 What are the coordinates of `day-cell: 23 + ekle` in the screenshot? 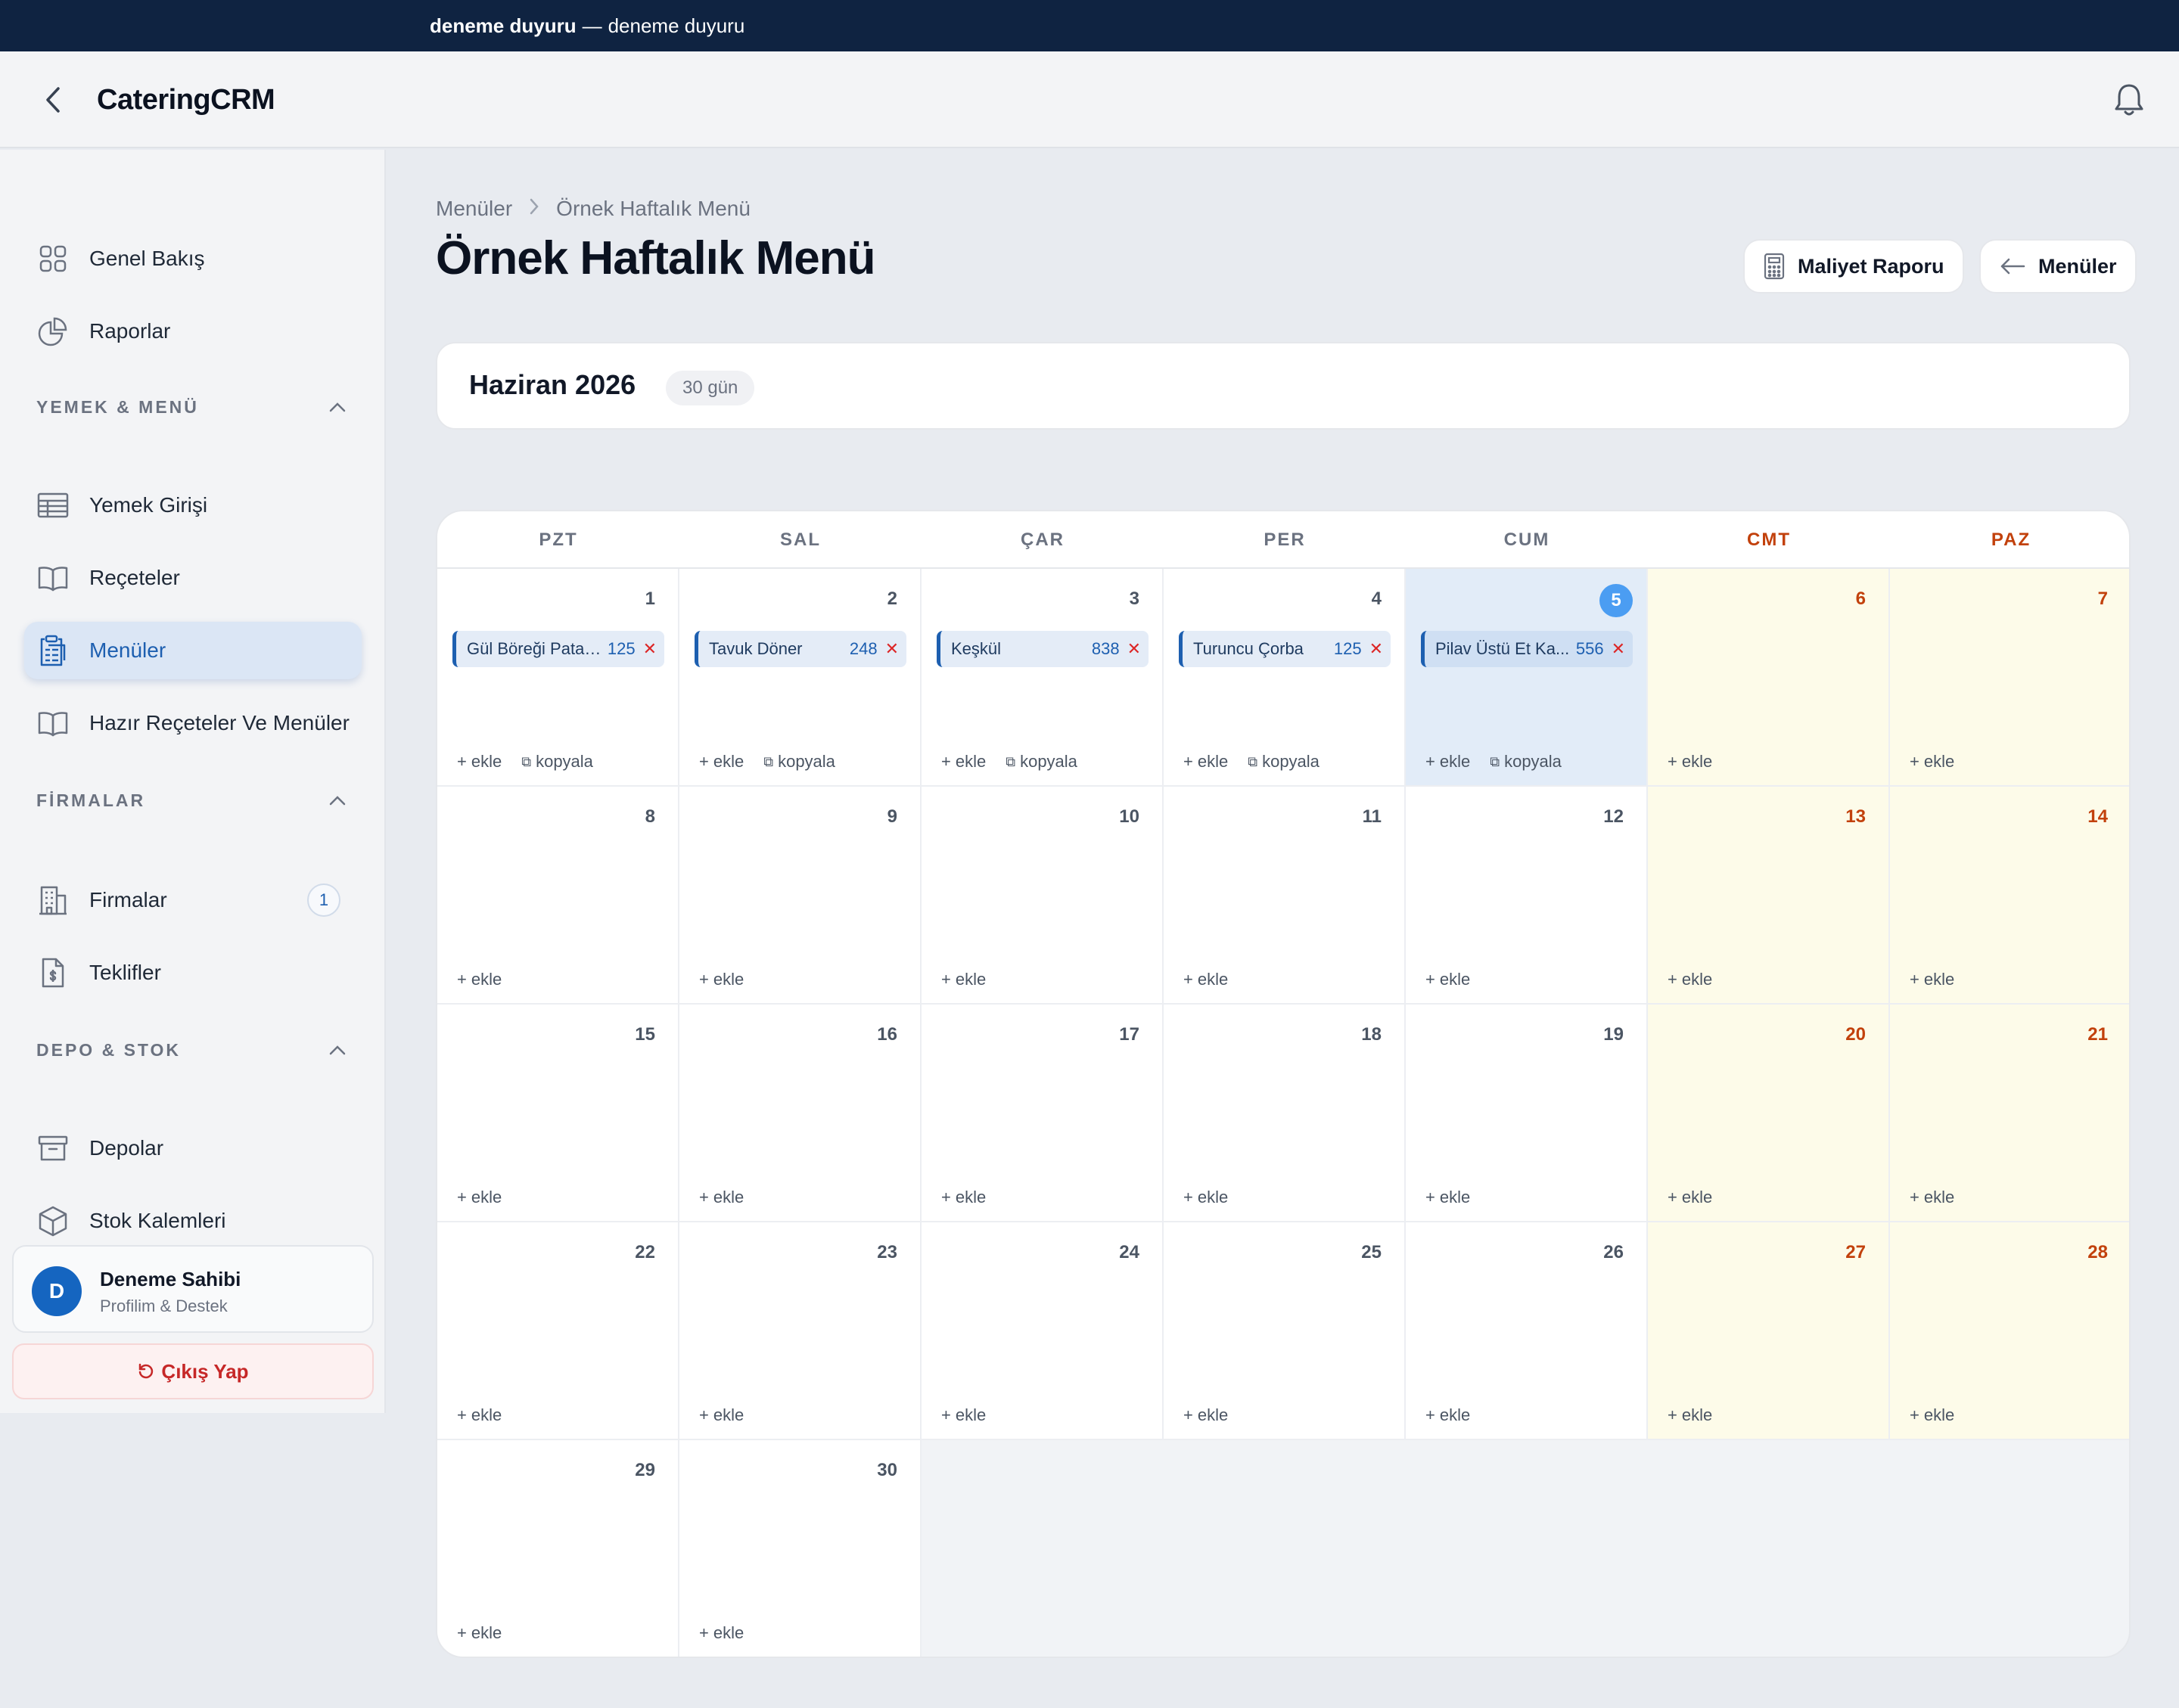 It's located at (800, 1331).